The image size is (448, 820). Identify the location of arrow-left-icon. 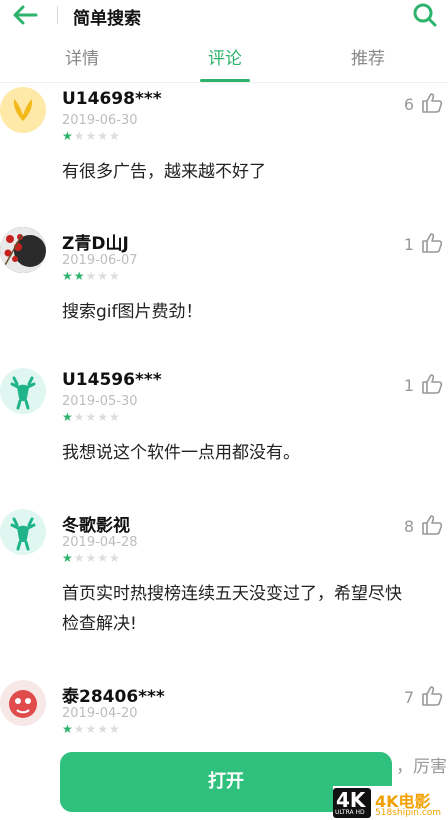
(25, 15).